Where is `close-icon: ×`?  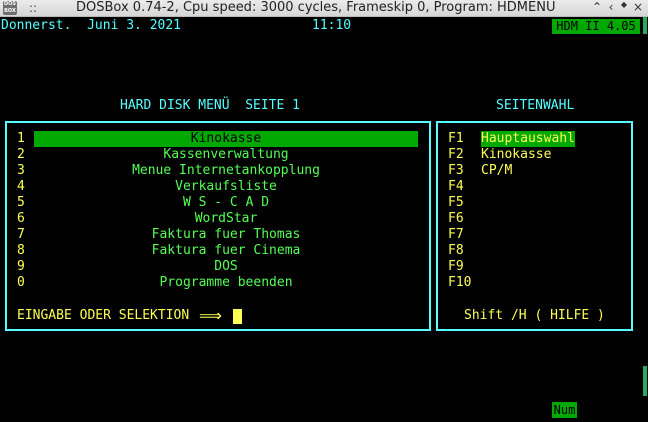
close-icon: × is located at coordinates (638, 8).